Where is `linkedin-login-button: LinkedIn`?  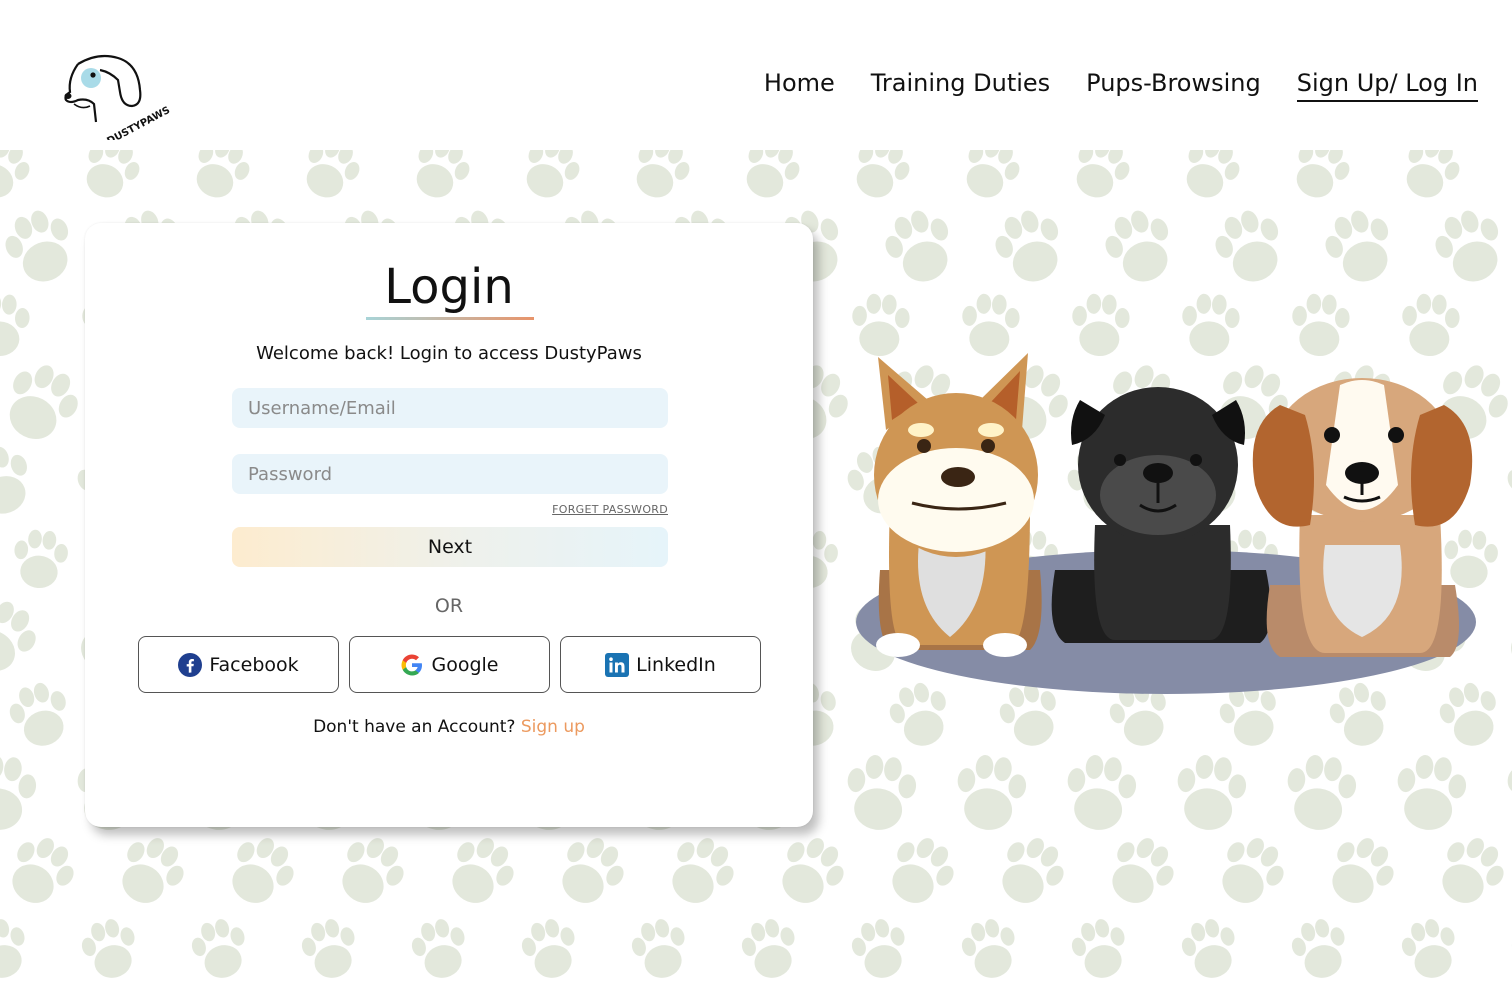 linkedin-login-button: LinkedIn is located at coordinates (660, 664).